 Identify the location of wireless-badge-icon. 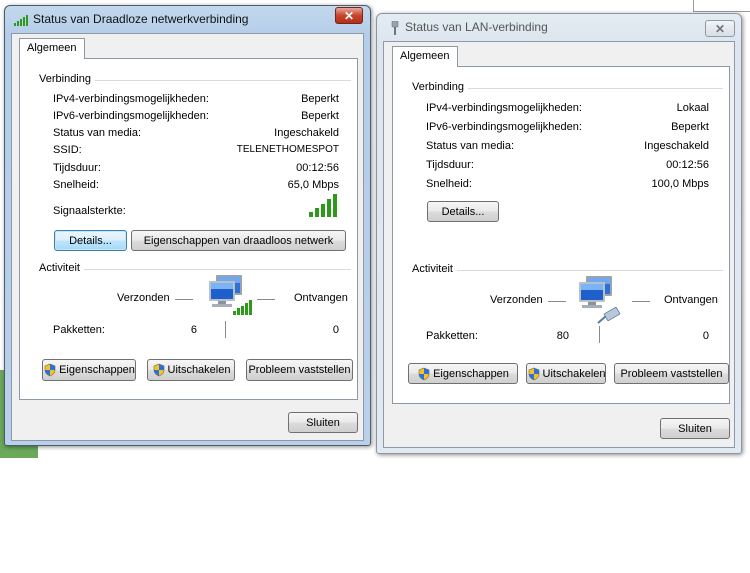
(242, 307).